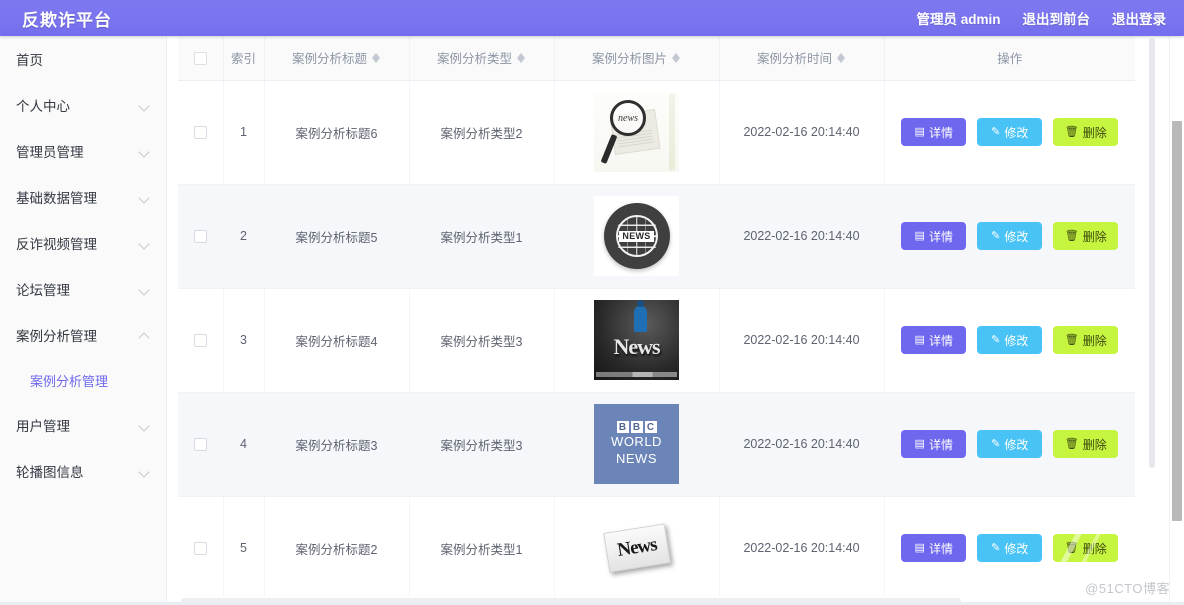 The width and height of the screenshot is (1184, 605). I want to click on table-vertical-scrollbar, so click(1152, 320).